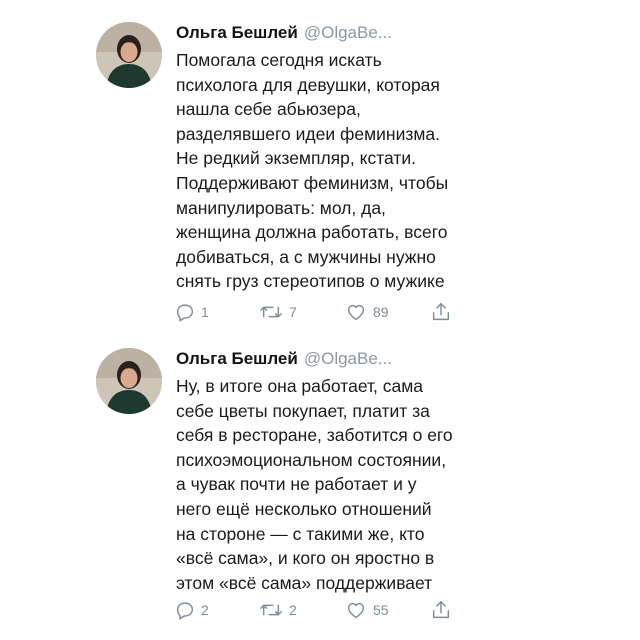 The width and height of the screenshot is (640, 640). Describe the element at coordinates (300, 386) in the screenshot. I see `tweet-text-line: Ну, в итоге она работает, сама` at that location.